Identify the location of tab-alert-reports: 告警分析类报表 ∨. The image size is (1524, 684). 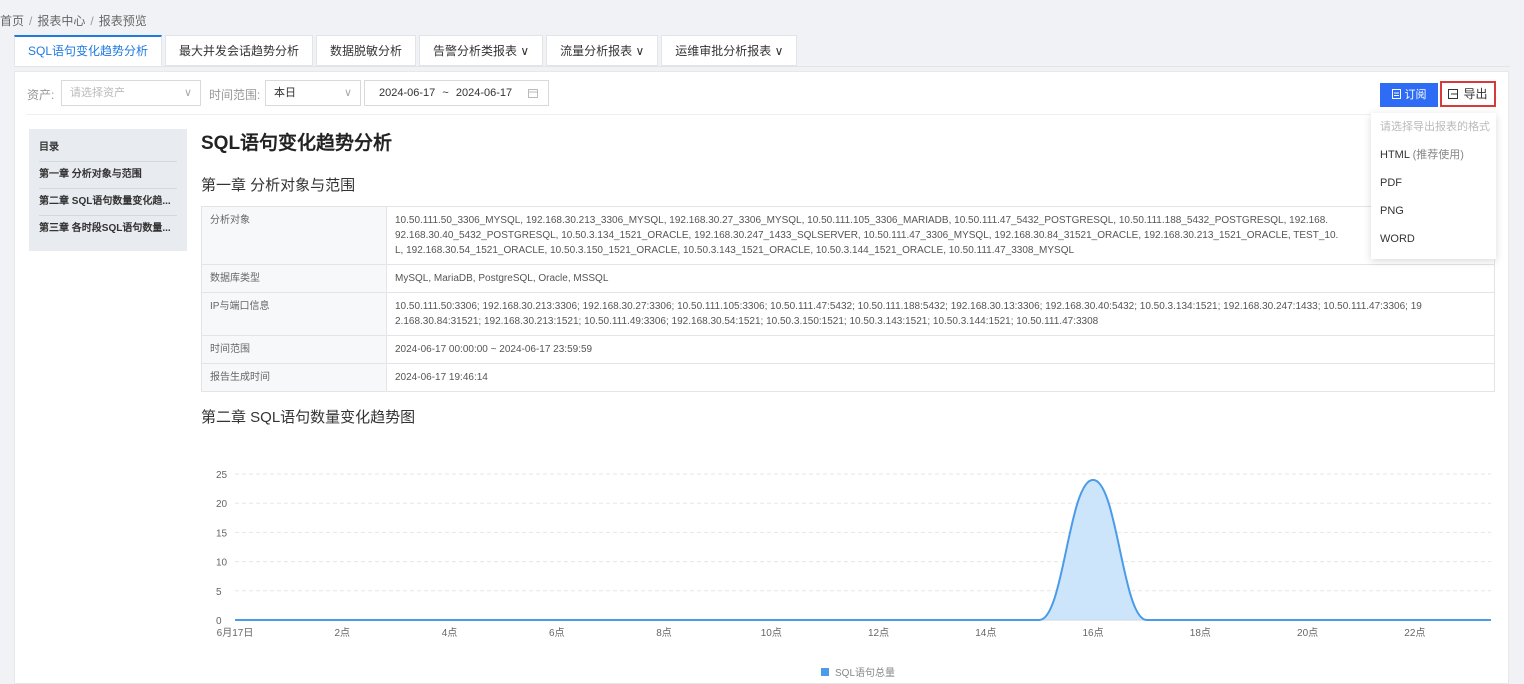
(481, 50).